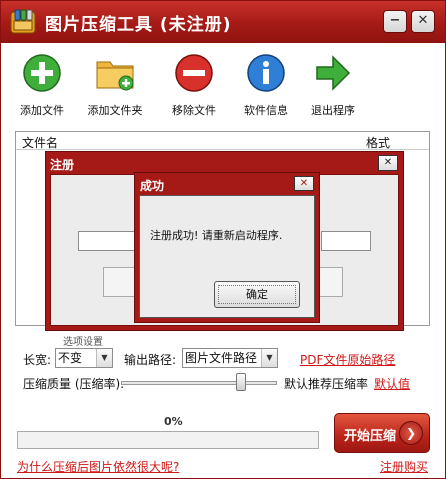 The height and width of the screenshot is (479, 446). What do you see at coordinates (168, 440) in the screenshot?
I see `progress-bar` at bounding box center [168, 440].